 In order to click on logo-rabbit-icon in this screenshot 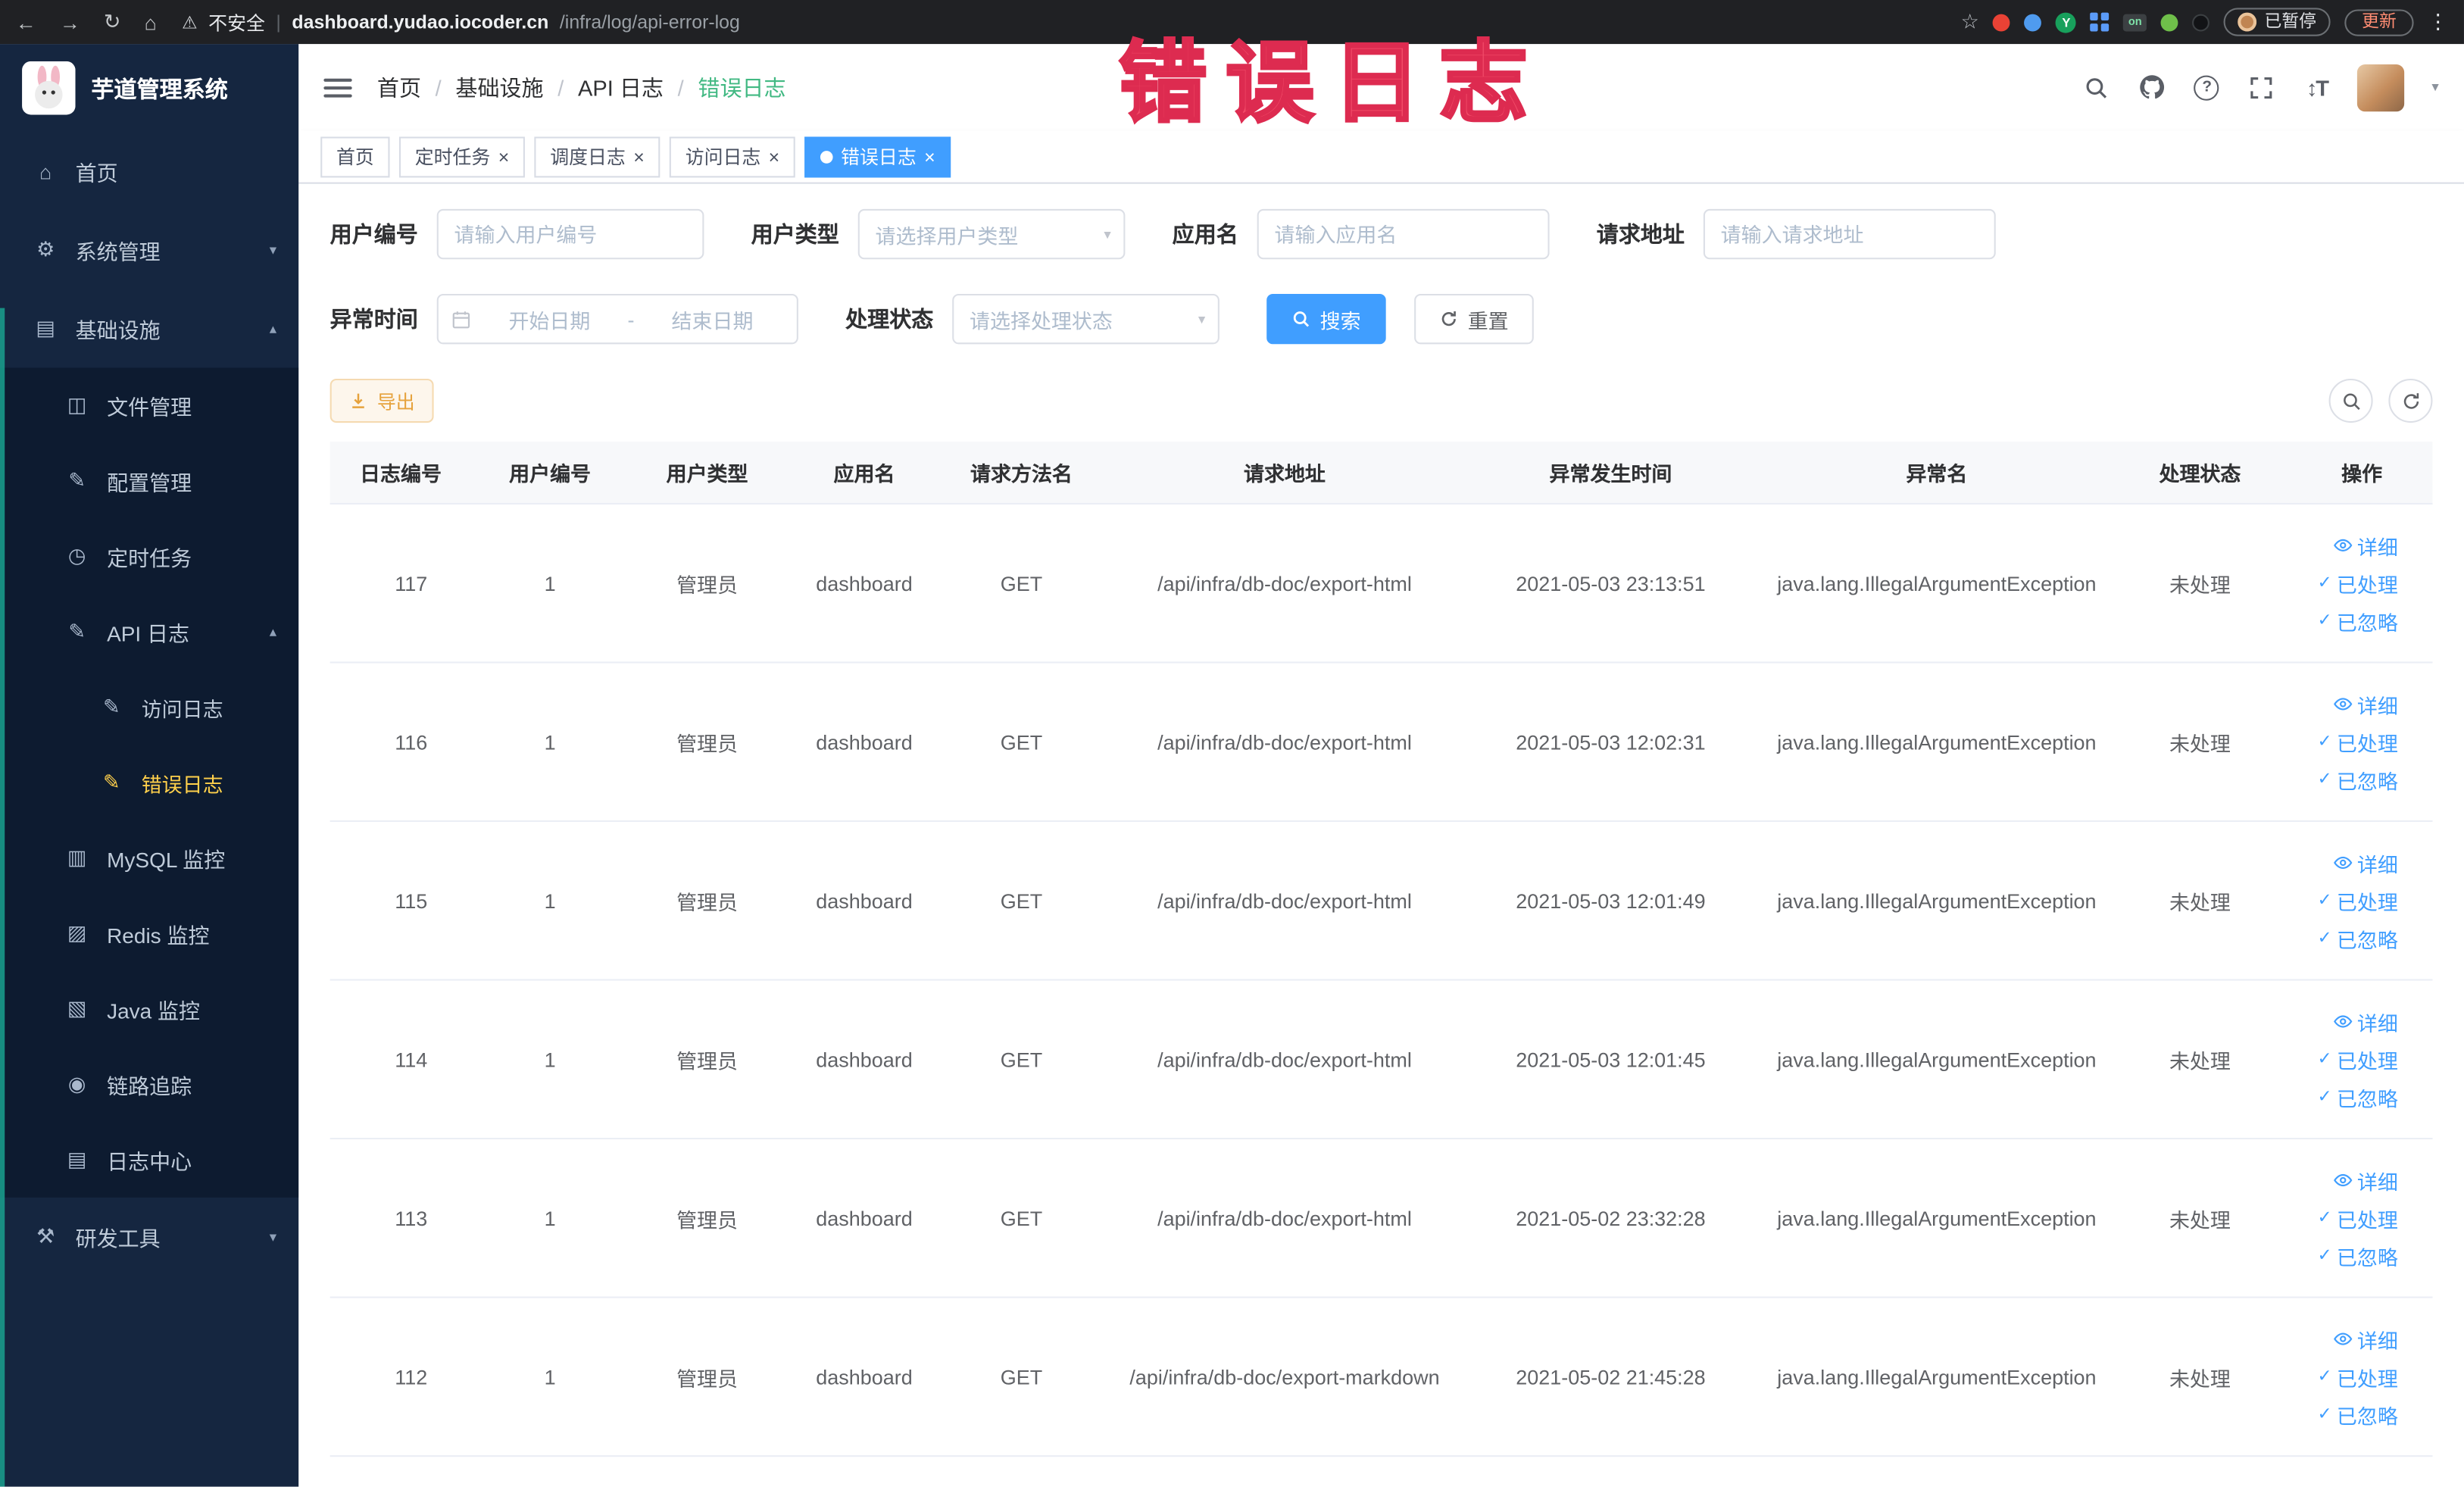, I will do `click(49, 88)`.